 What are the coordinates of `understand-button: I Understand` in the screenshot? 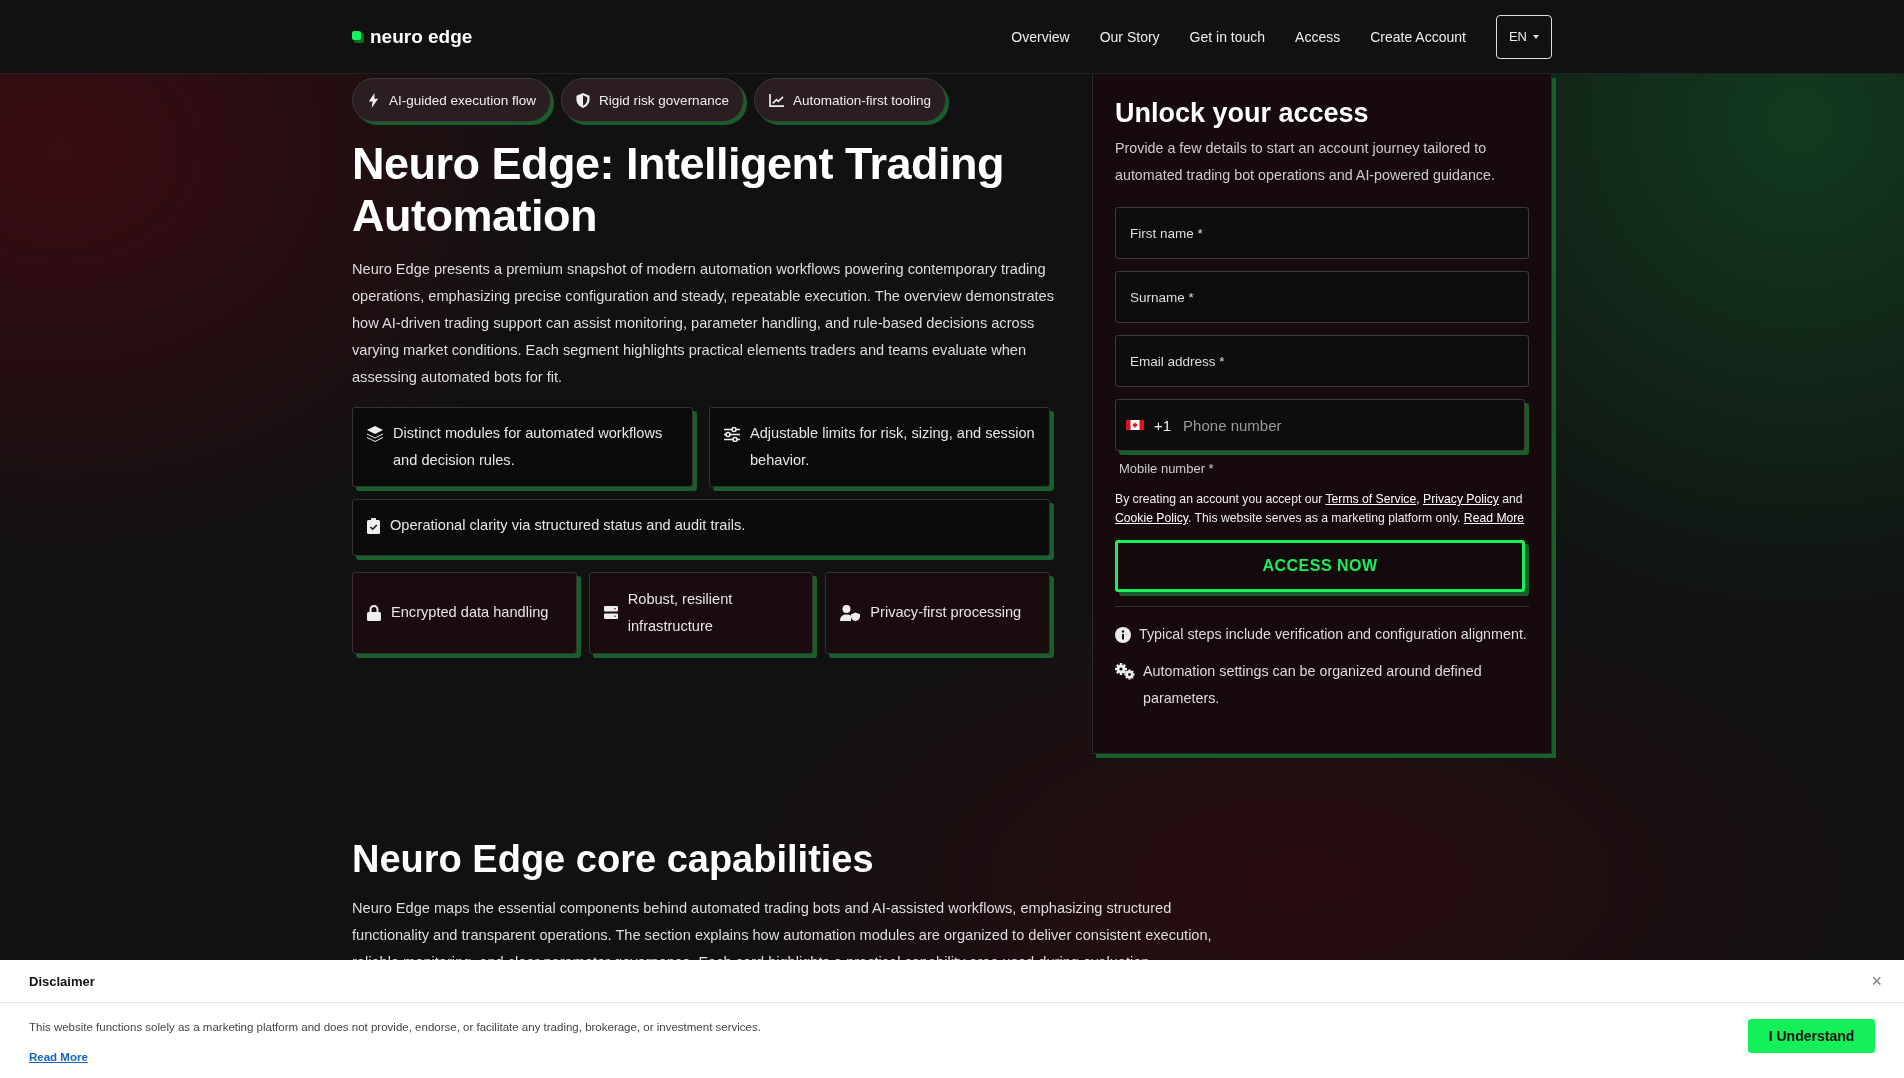 It's located at (1811, 1036).